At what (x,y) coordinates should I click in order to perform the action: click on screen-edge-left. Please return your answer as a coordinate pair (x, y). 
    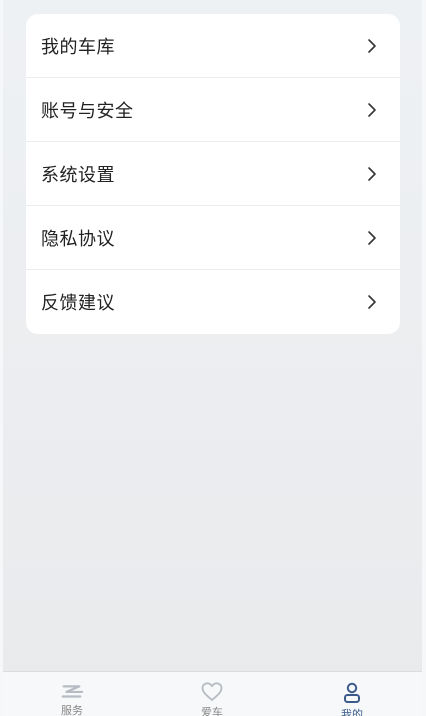
    Looking at the image, I should click on (1, 358).